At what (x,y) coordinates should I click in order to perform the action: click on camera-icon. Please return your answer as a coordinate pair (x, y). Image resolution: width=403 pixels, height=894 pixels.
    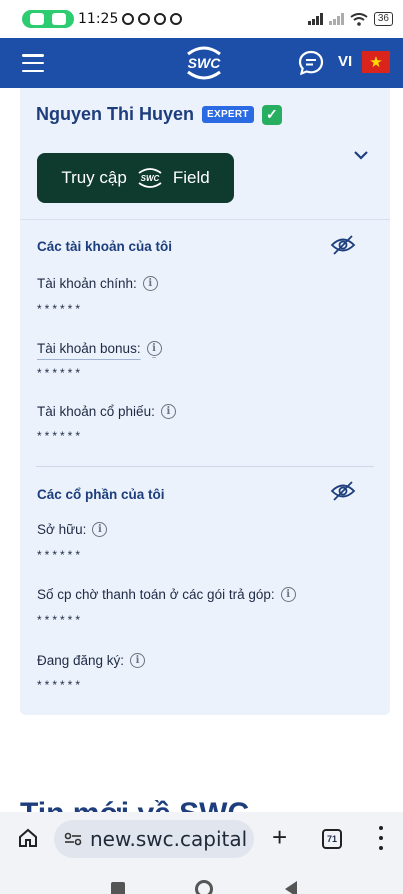
    Looking at the image, I should click on (37, 19).